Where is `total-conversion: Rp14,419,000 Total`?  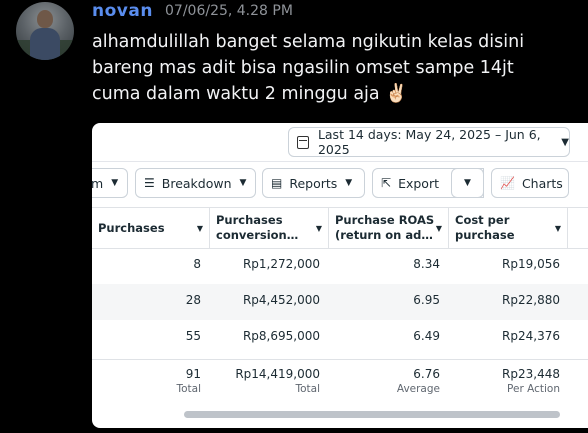
total-conversion: Rp14,419,000 Total is located at coordinates (277, 381).